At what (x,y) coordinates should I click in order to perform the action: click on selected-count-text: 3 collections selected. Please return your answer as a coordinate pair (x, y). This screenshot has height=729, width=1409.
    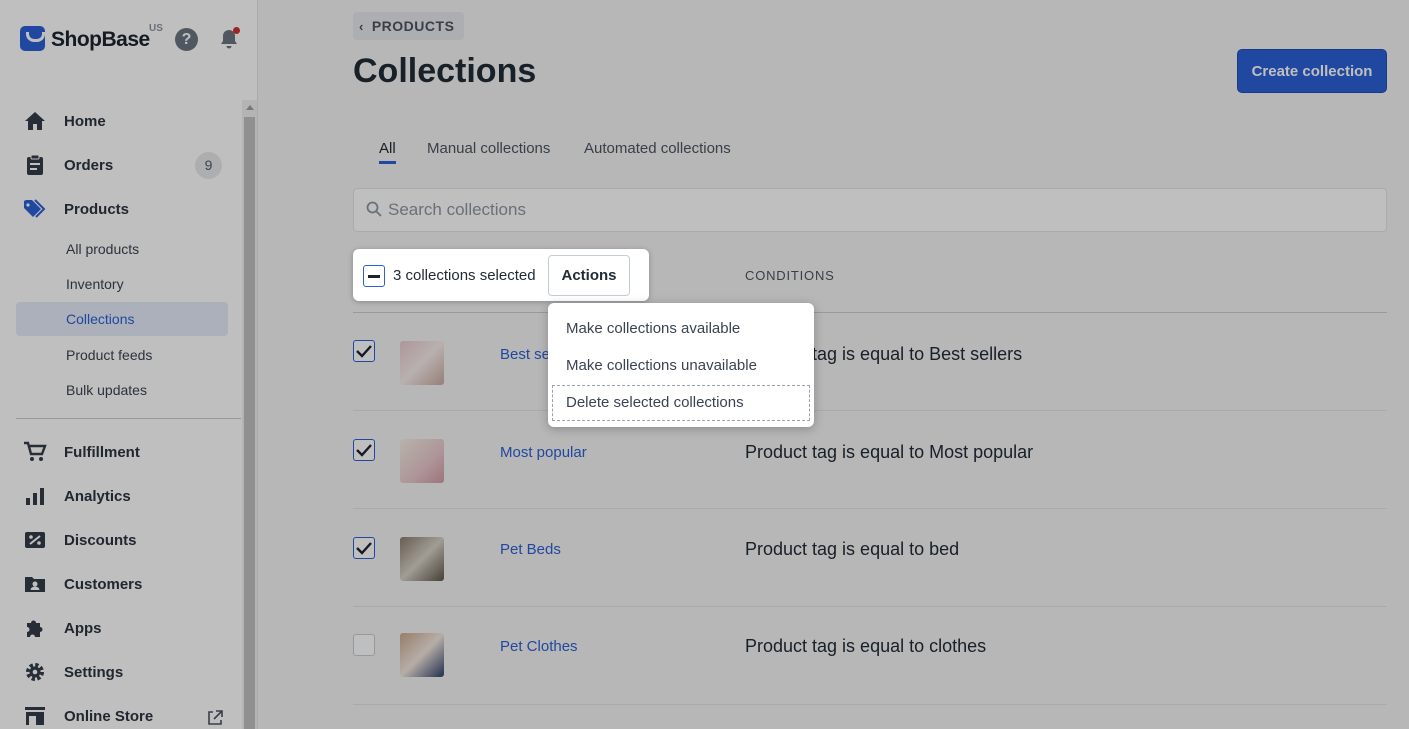
    Looking at the image, I should click on (464, 275).